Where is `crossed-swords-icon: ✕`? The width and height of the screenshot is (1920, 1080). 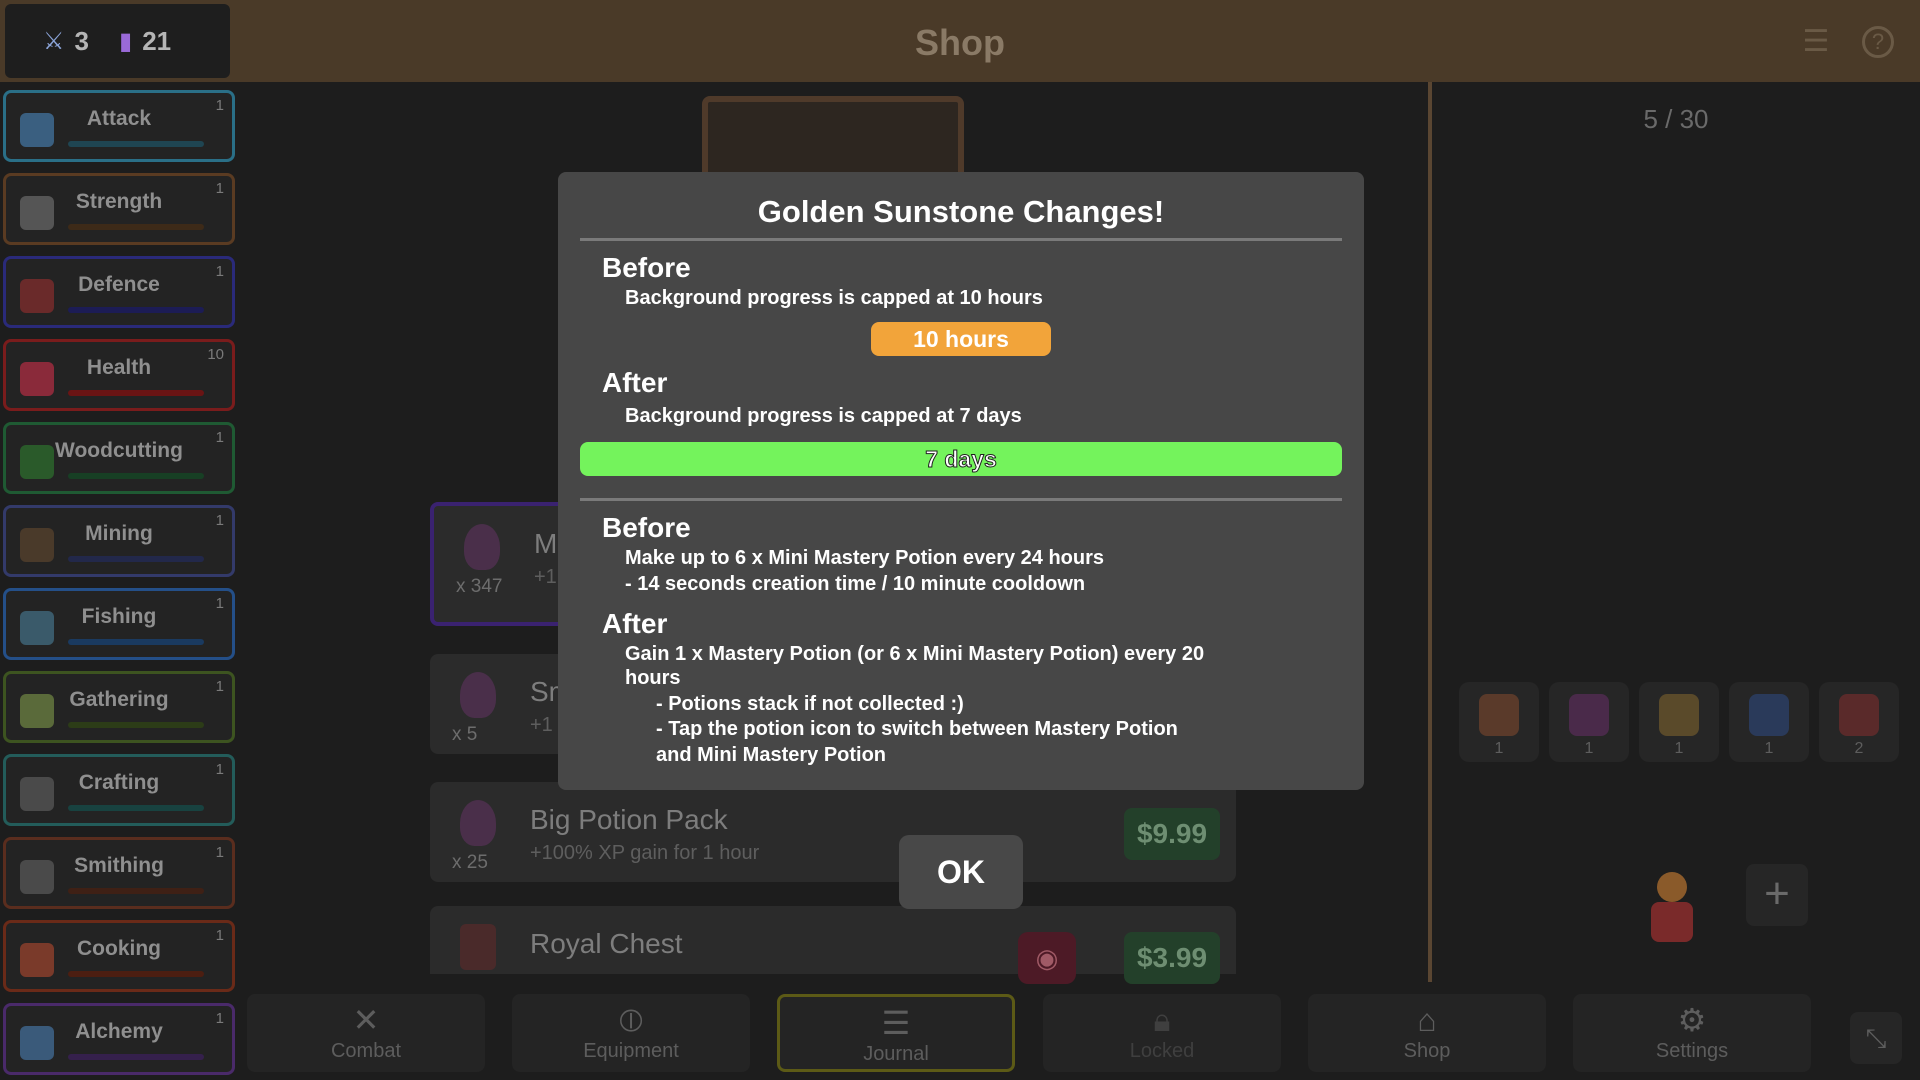 crossed-swords-icon: ✕ is located at coordinates (366, 1020).